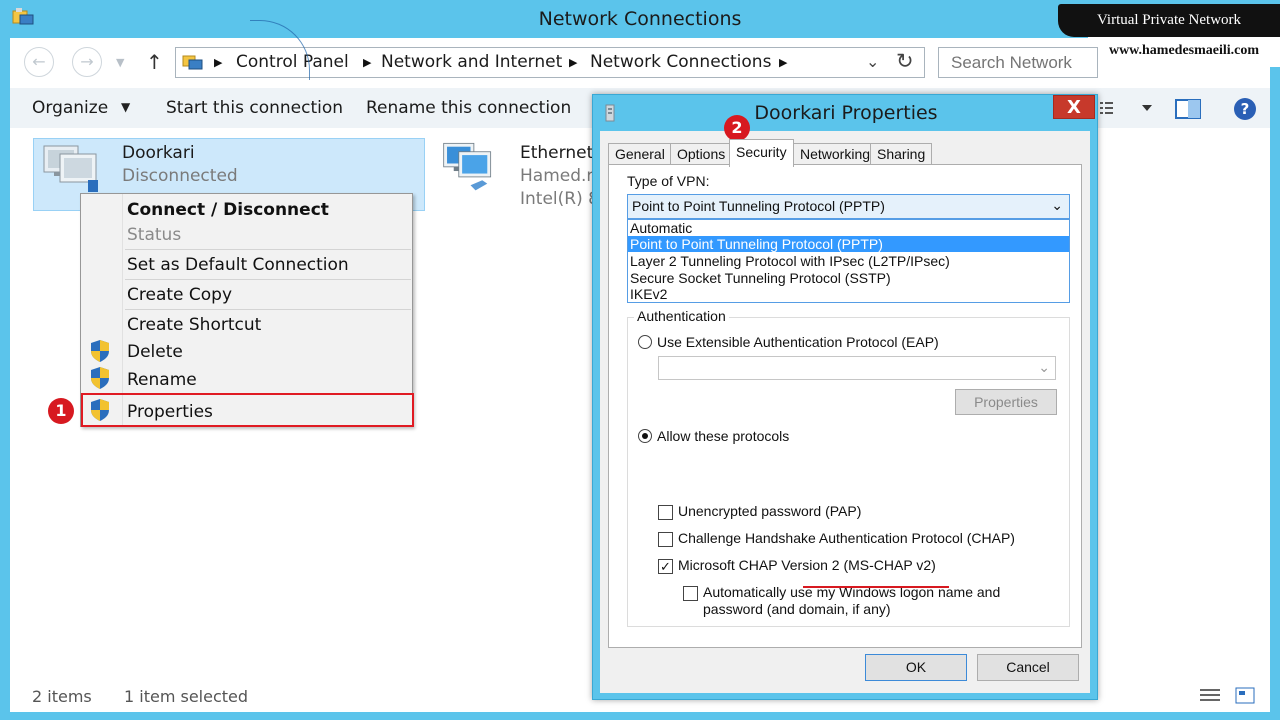 Image resolution: width=1280 pixels, height=720 pixels. I want to click on allow-protocols-label: Allow these protocols, so click(723, 436).